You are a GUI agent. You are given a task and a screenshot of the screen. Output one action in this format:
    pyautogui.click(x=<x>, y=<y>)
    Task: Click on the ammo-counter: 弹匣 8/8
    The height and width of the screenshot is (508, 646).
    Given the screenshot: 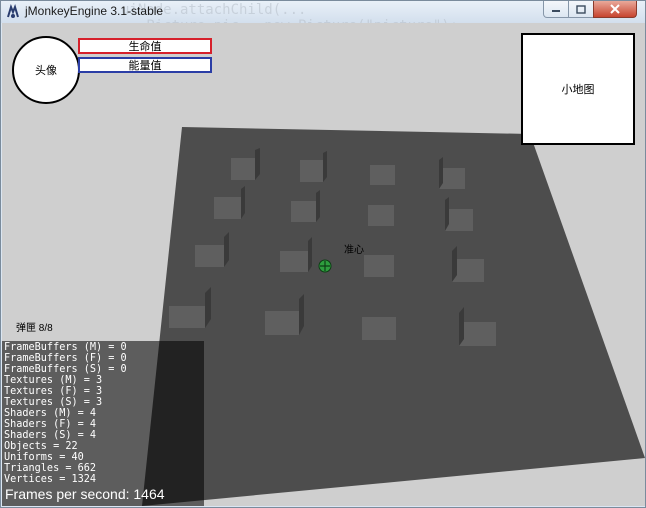 What is the action you would take?
    pyautogui.click(x=34, y=328)
    